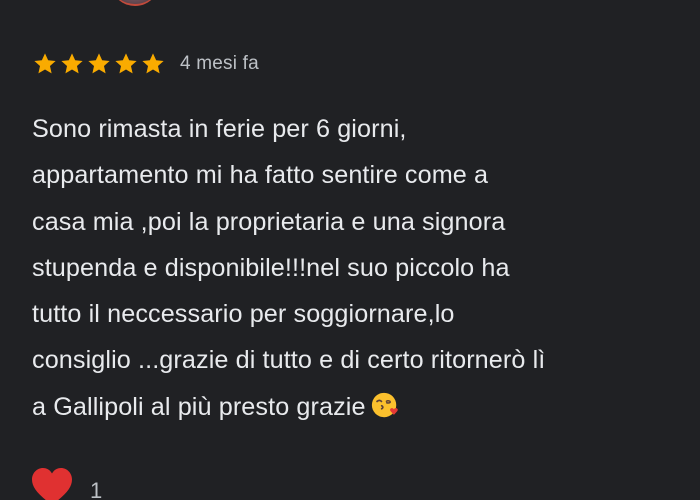  I want to click on face-blowing-kiss-icon, so click(385, 405).